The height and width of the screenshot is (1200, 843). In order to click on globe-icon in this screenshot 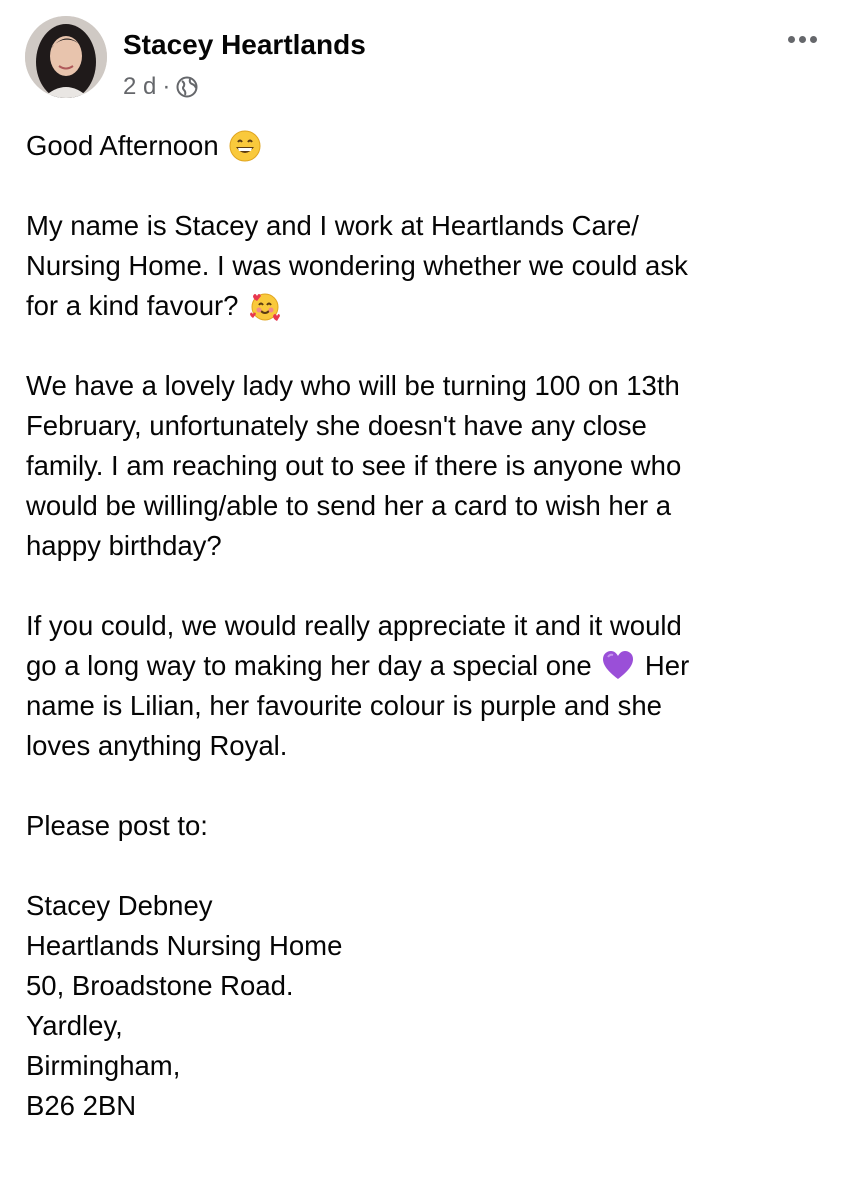, I will do `click(187, 87)`.